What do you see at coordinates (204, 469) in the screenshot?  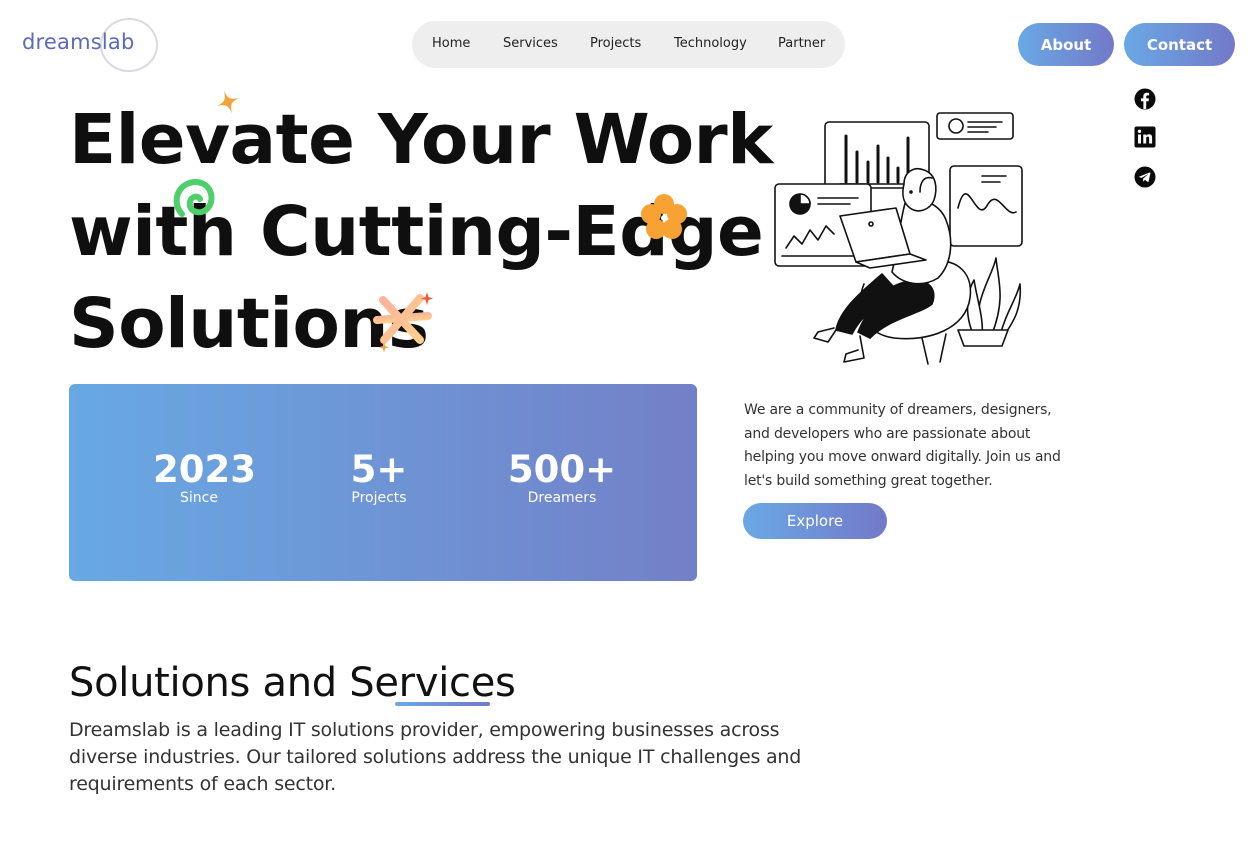 I see `stat-value: 2023` at bounding box center [204, 469].